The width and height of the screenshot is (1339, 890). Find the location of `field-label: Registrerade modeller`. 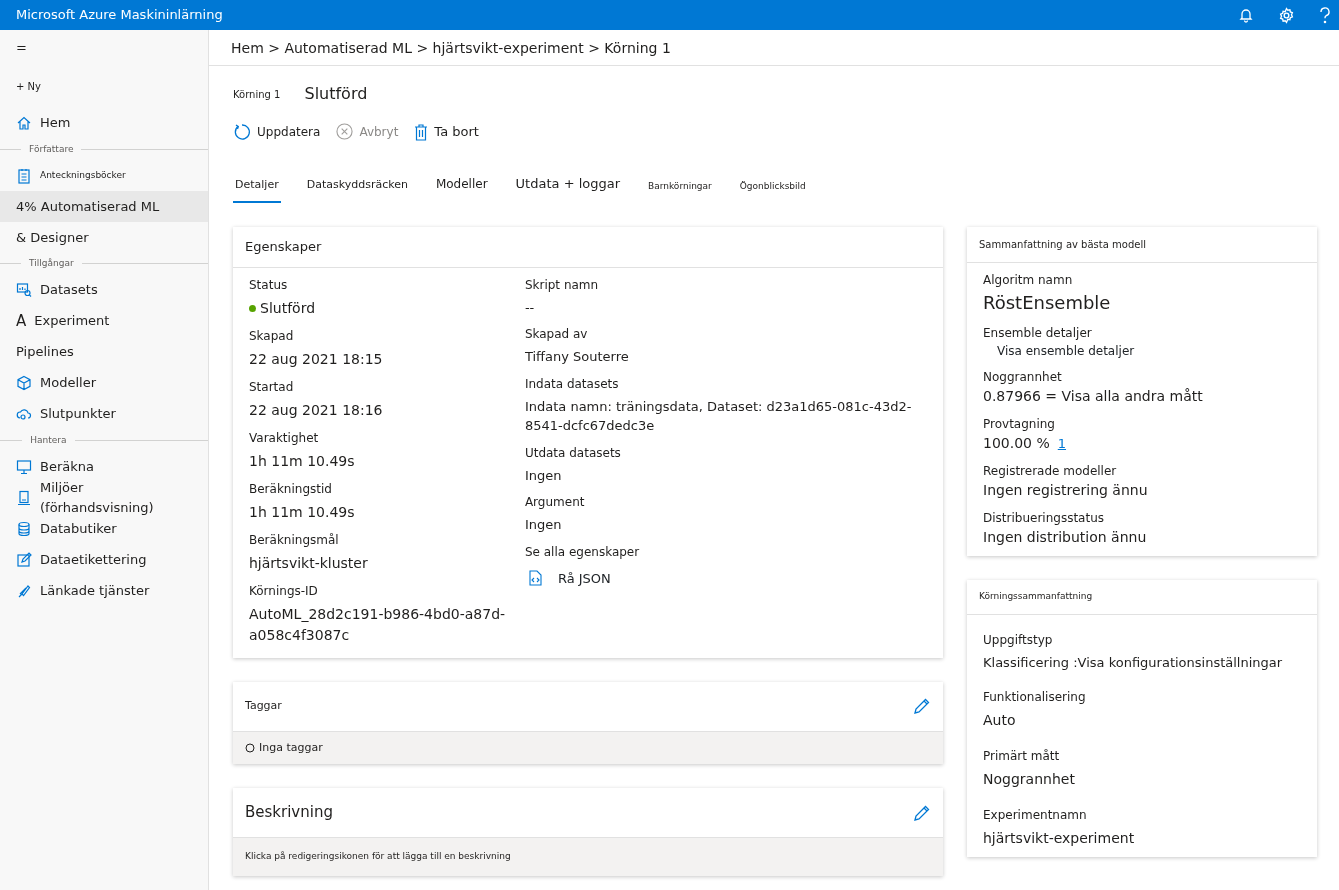

field-label: Registrerade modeller is located at coordinates (1050, 471).